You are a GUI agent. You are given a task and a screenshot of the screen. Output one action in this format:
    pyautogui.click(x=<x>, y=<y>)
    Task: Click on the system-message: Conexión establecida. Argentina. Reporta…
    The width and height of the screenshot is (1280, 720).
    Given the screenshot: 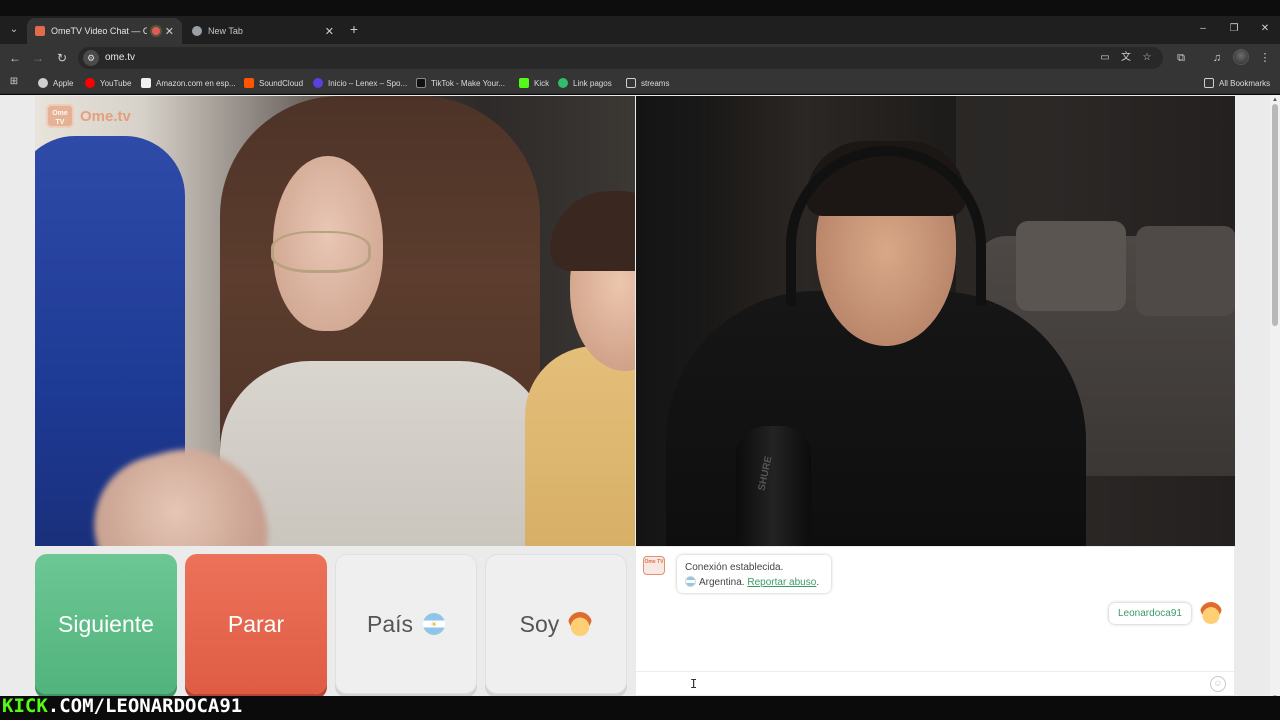 What is the action you would take?
    pyautogui.click(x=754, y=574)
    